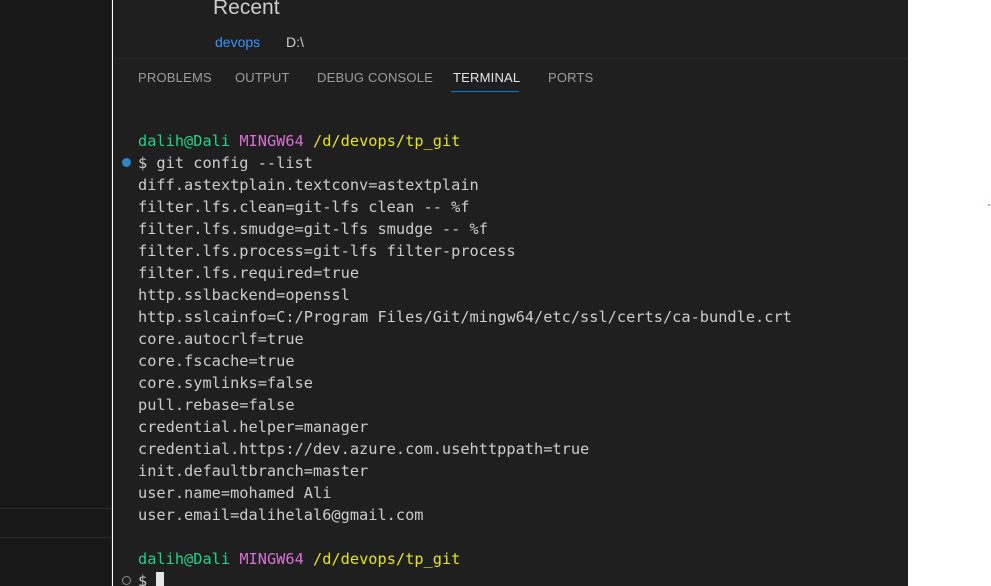 The height and width of the screenshot is (586, 991). What do you see at coordinates (262, 78) in the screenshot?
I see `tab-output: OUTPUT` at bounding box center [262, 78].